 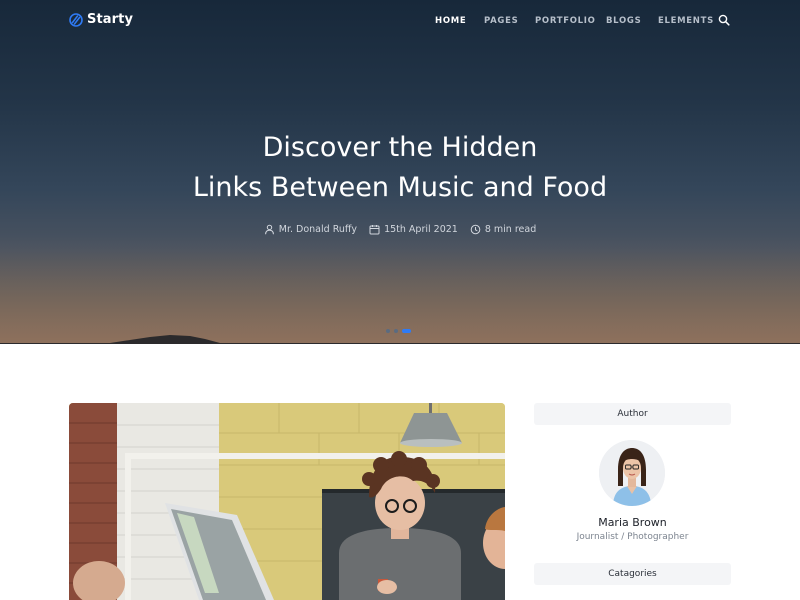 I want to click on author-portrait, so click(x=632, y=473).